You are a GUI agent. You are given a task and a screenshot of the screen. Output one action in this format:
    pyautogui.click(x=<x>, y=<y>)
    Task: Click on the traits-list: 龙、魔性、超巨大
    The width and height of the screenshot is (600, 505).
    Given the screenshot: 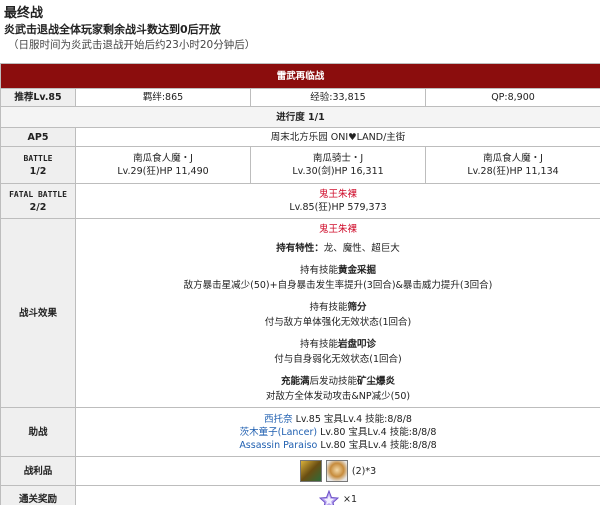 What is the action you would take?
    pyautogui.click(x=361, y=248)
    